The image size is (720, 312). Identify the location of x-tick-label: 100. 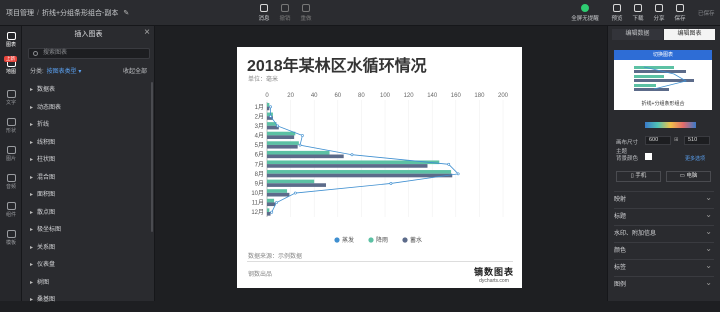
(385, 96).